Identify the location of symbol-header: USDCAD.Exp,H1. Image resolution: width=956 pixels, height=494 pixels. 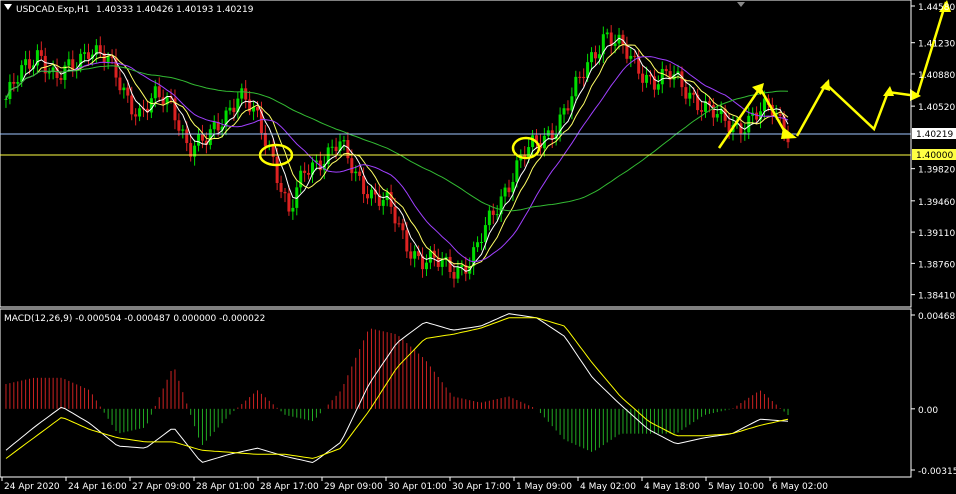
(53, 10).